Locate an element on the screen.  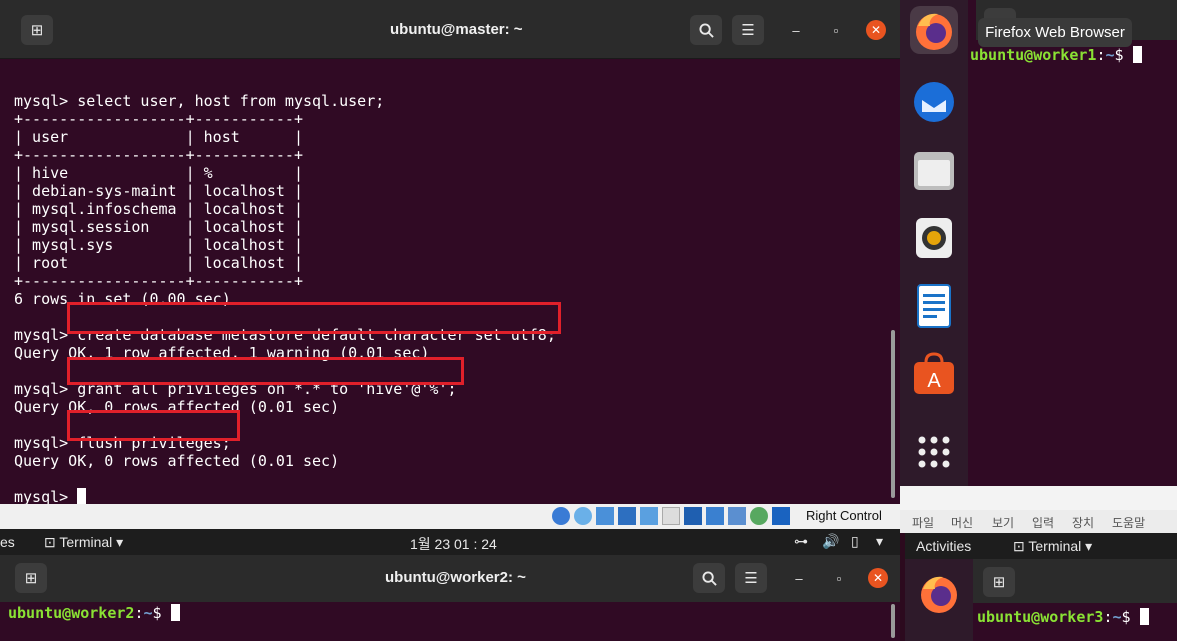
usb-icon is located at coordinates (649, 516).